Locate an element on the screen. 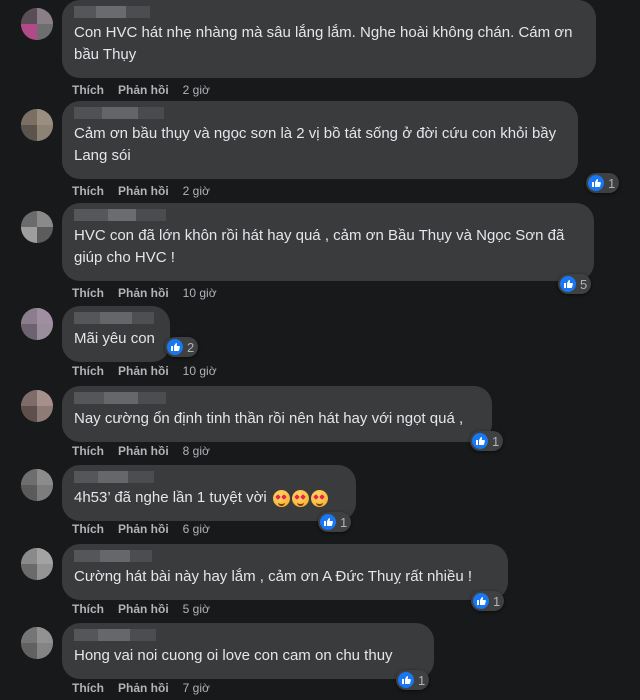 The height and width of the screenshot is (700, 640). comment-actions: Thích Phản hồi 8 giờ is located at coordinates (141, 451).